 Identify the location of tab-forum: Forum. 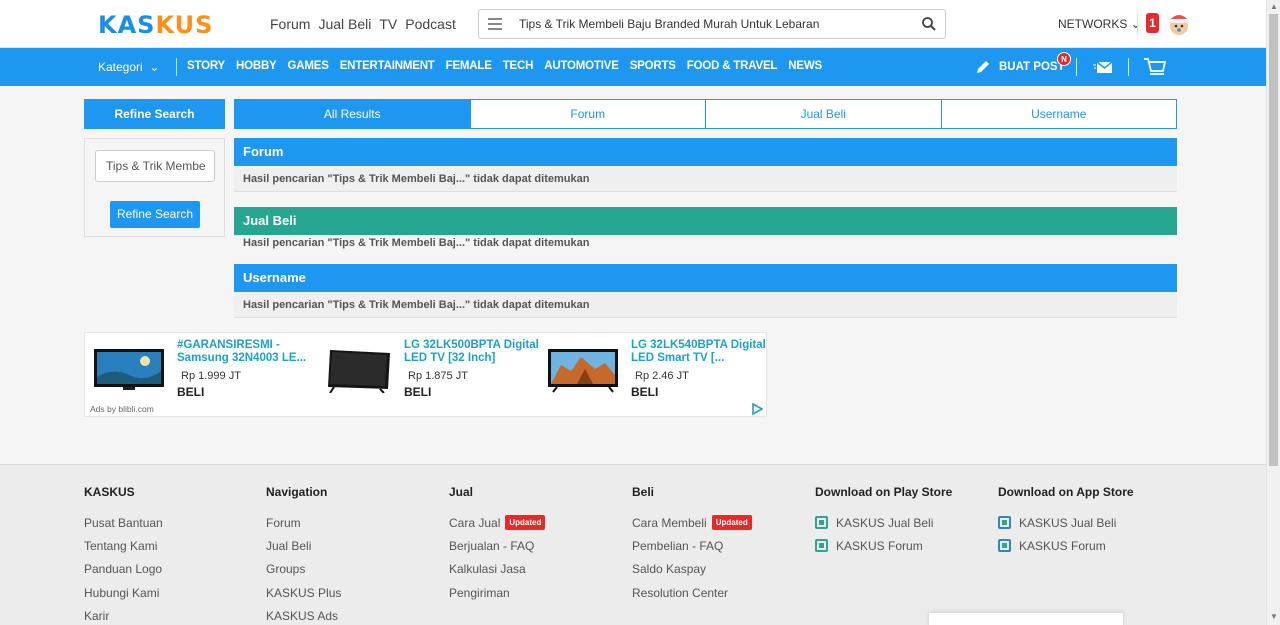
(587, 114).